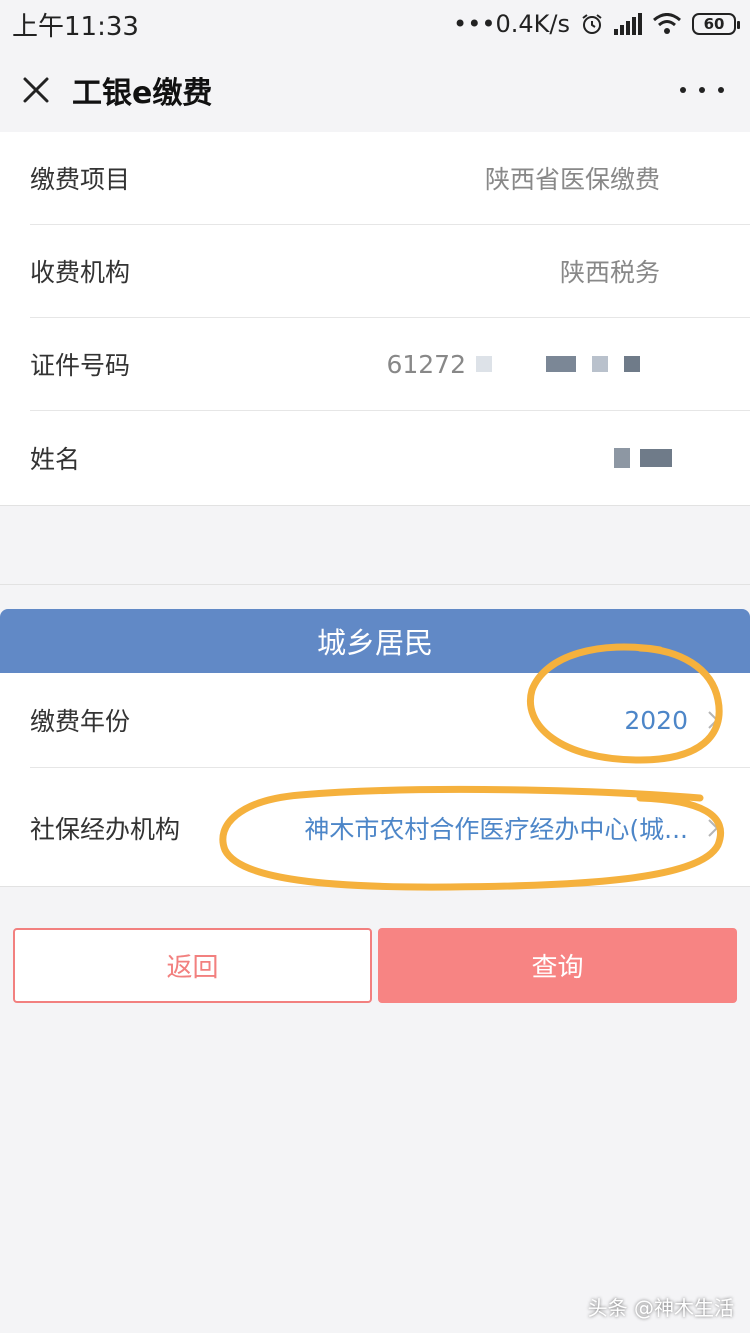 This screenshot has height=1333, width=750. What do you see at coordinates (80, 179) in the screenshot?
I see `info-label: 缴费项目` at bounding box center [80, 179].